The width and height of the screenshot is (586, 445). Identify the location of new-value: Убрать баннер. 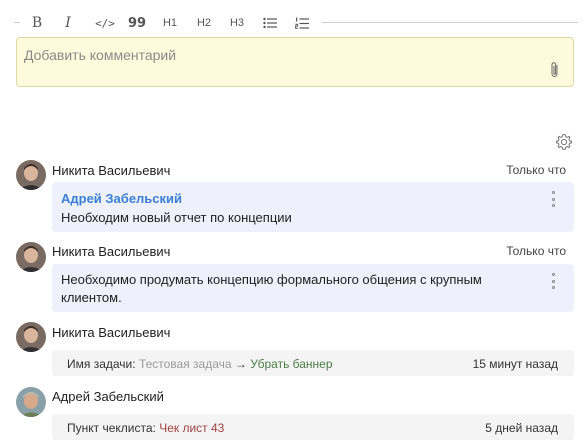
(291, 364).